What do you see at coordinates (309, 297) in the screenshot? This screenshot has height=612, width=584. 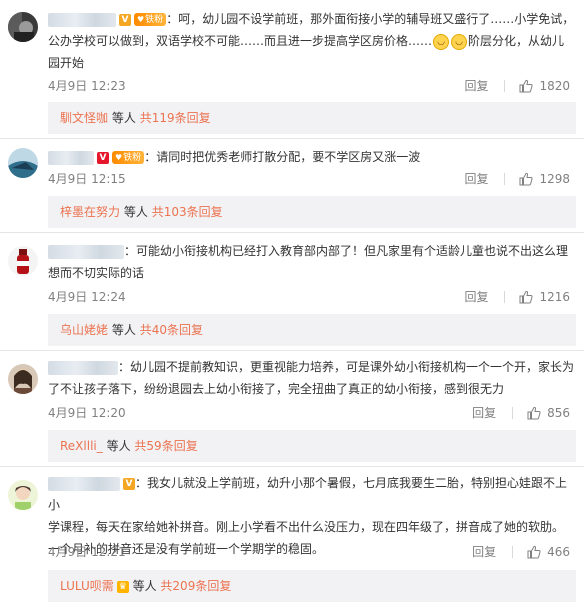 I see `comment-meta: 4月9日 12:24 回复 1216` at bounding box center [309, 297].